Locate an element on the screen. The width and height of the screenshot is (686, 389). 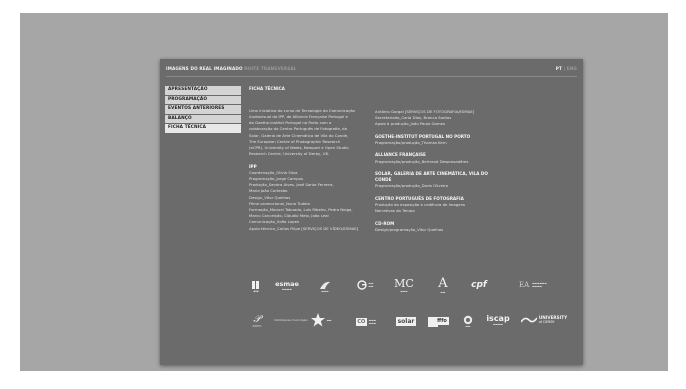
university-of-derby-logo: UNIVERSITY of DERBY is located at coordinates (544, 320).